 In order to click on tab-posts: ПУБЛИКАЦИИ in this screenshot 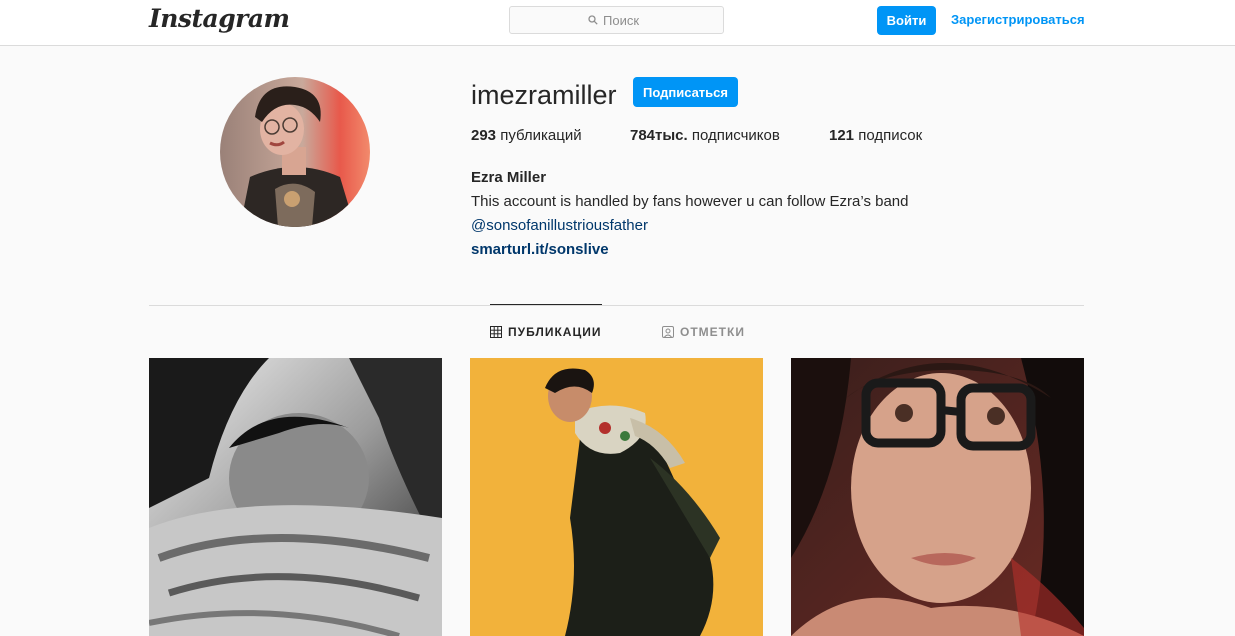, I will do `click(545, 332)`.